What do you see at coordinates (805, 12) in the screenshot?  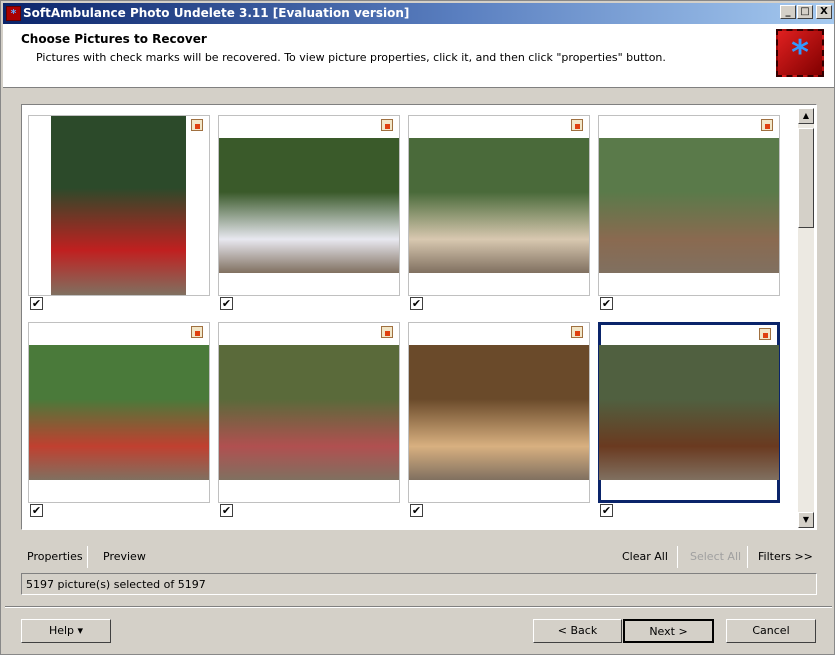 I see `maximize-button: □` at bounding box center [805, 12].